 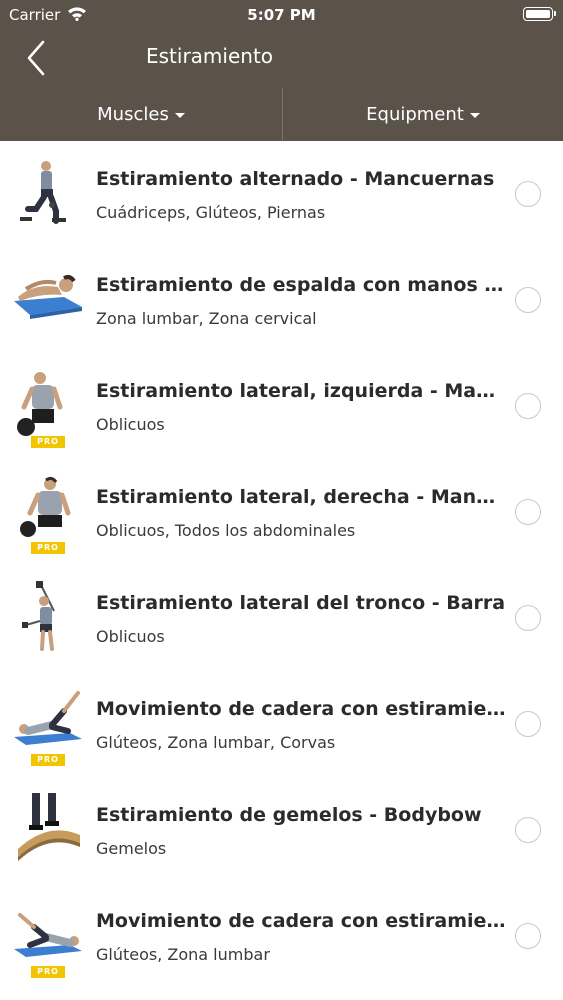 What do you see at coordinates (415, 114) in the screenshot?
I see `equipment-filter-label: Equipment` at bounding box center [415, 114].